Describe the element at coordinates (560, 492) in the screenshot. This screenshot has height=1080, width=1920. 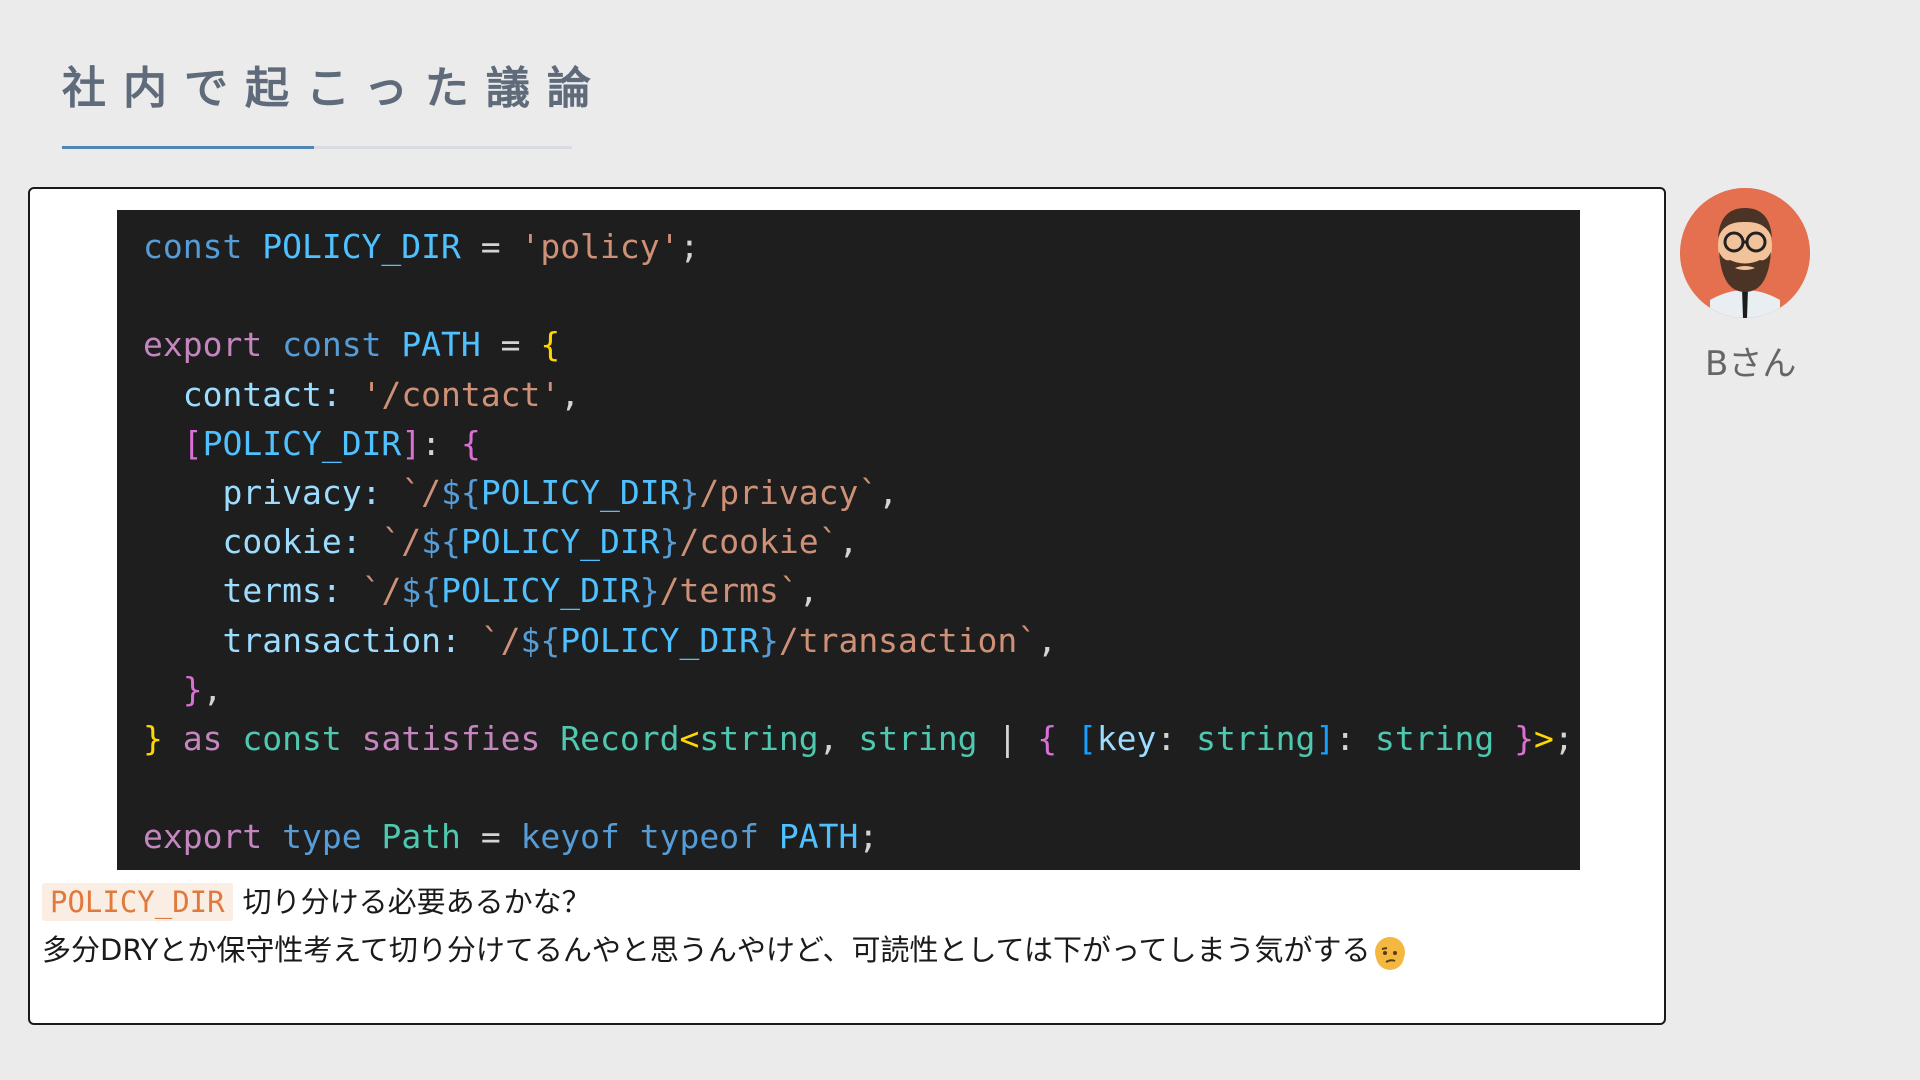
I see `code-line-6: privacy: `/${POLICY_DIR}/privacy`,` at that location.